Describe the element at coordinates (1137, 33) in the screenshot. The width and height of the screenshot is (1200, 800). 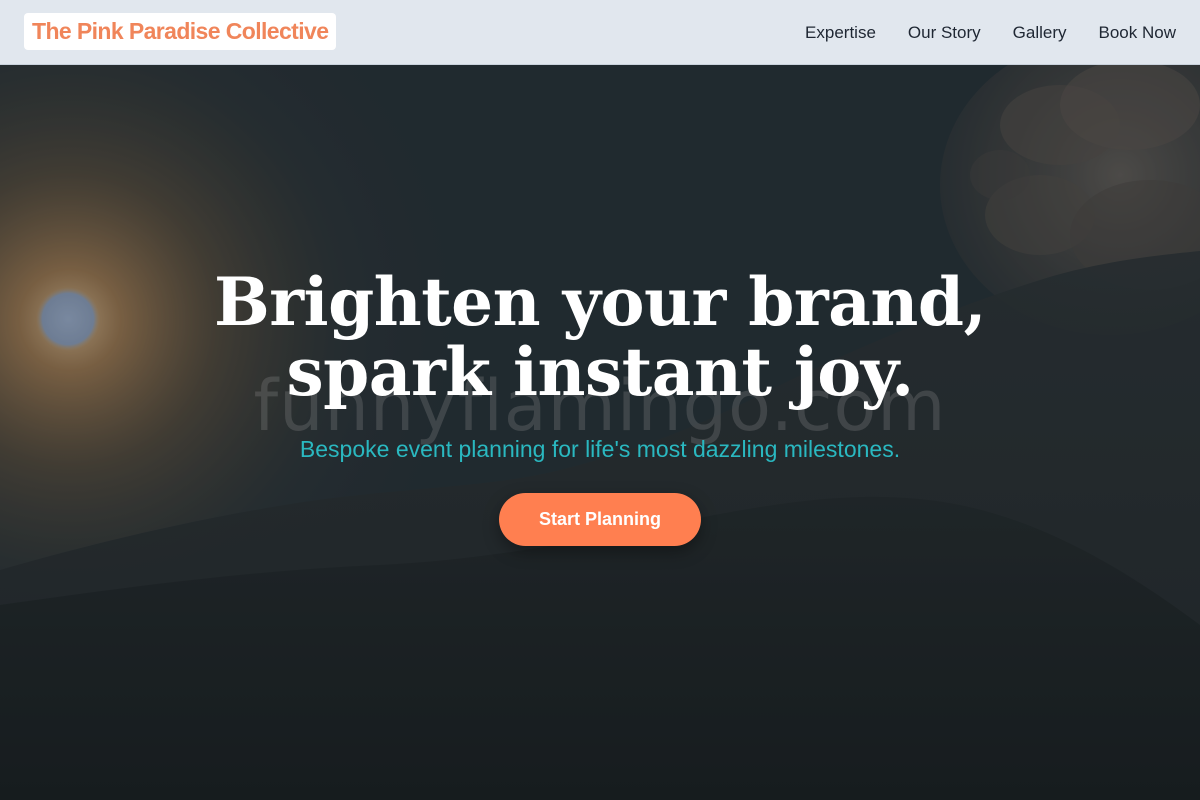
I see `nav-link-book-now: Book Now` at that location.